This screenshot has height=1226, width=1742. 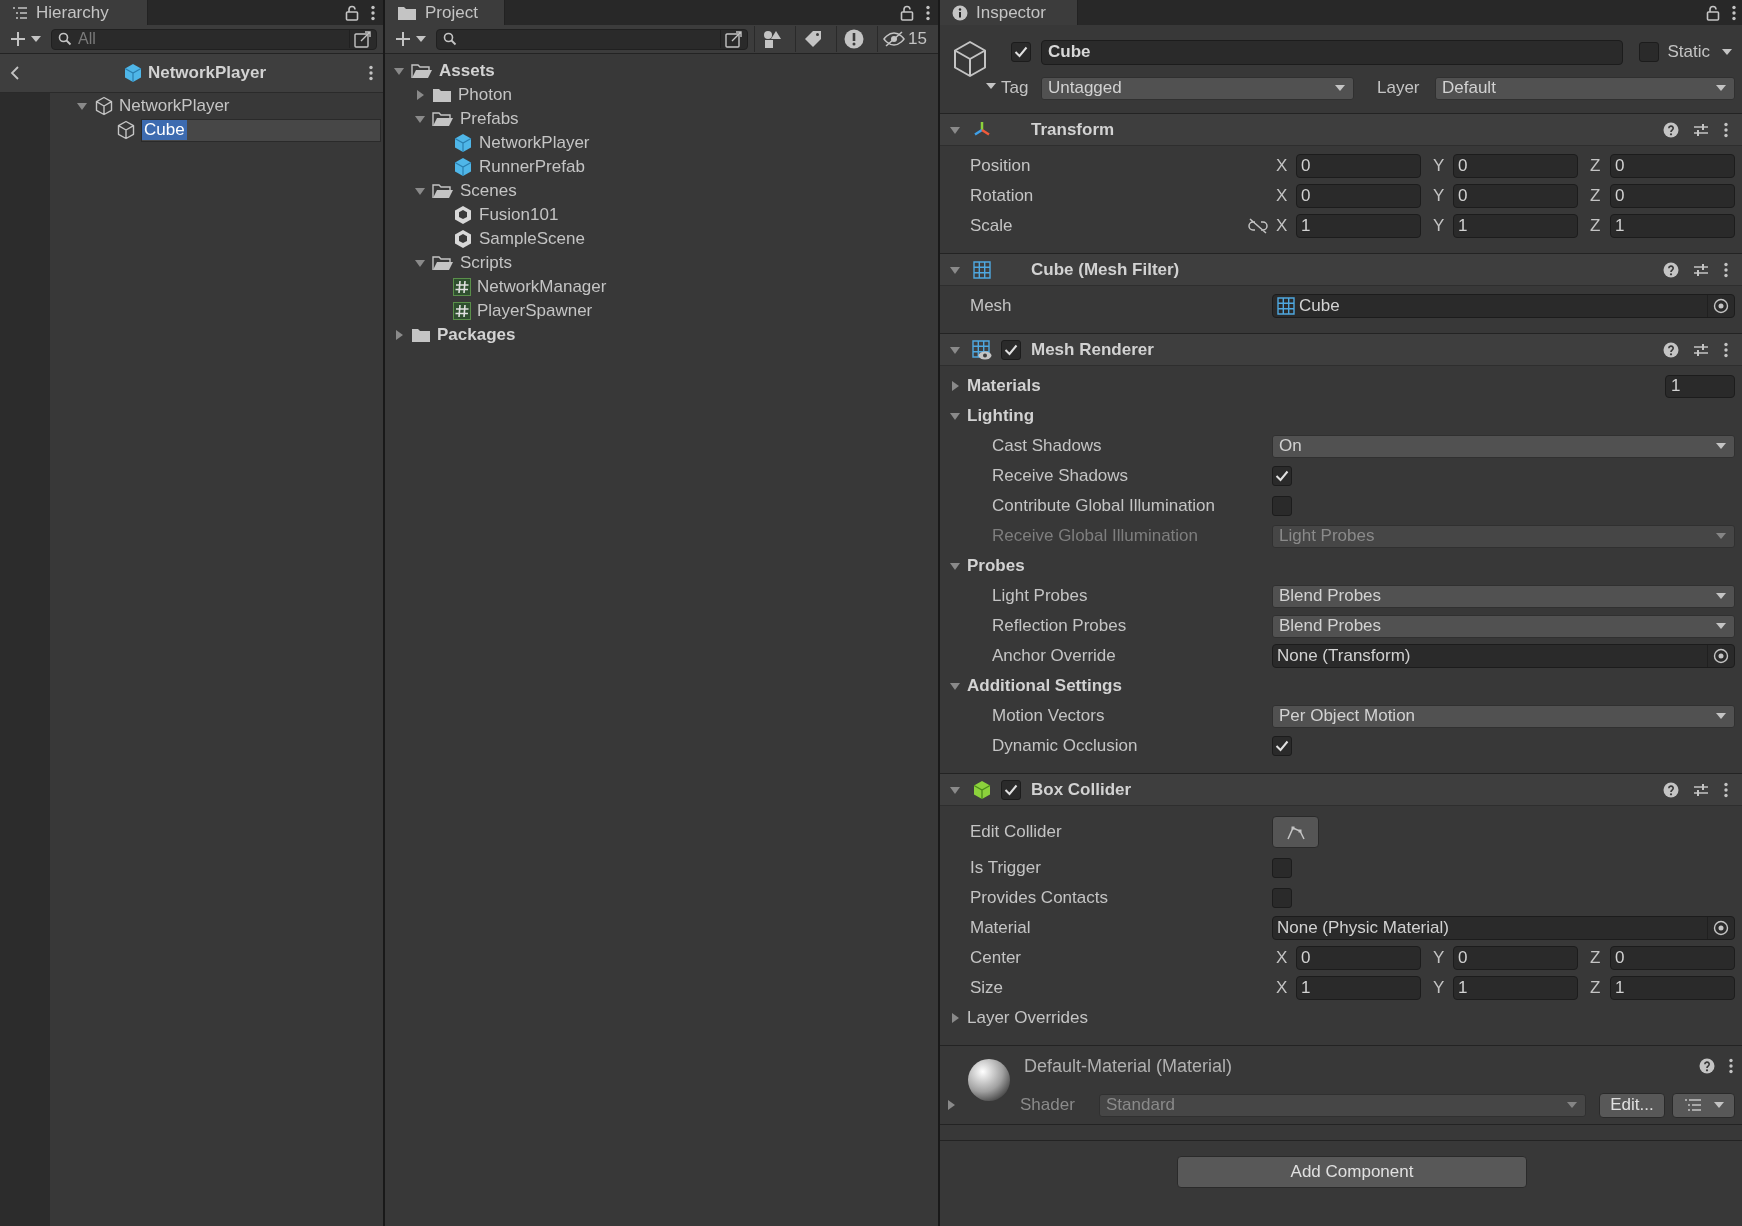 I want to click on asset-item: SampleScene, so click(x=661, y=239).